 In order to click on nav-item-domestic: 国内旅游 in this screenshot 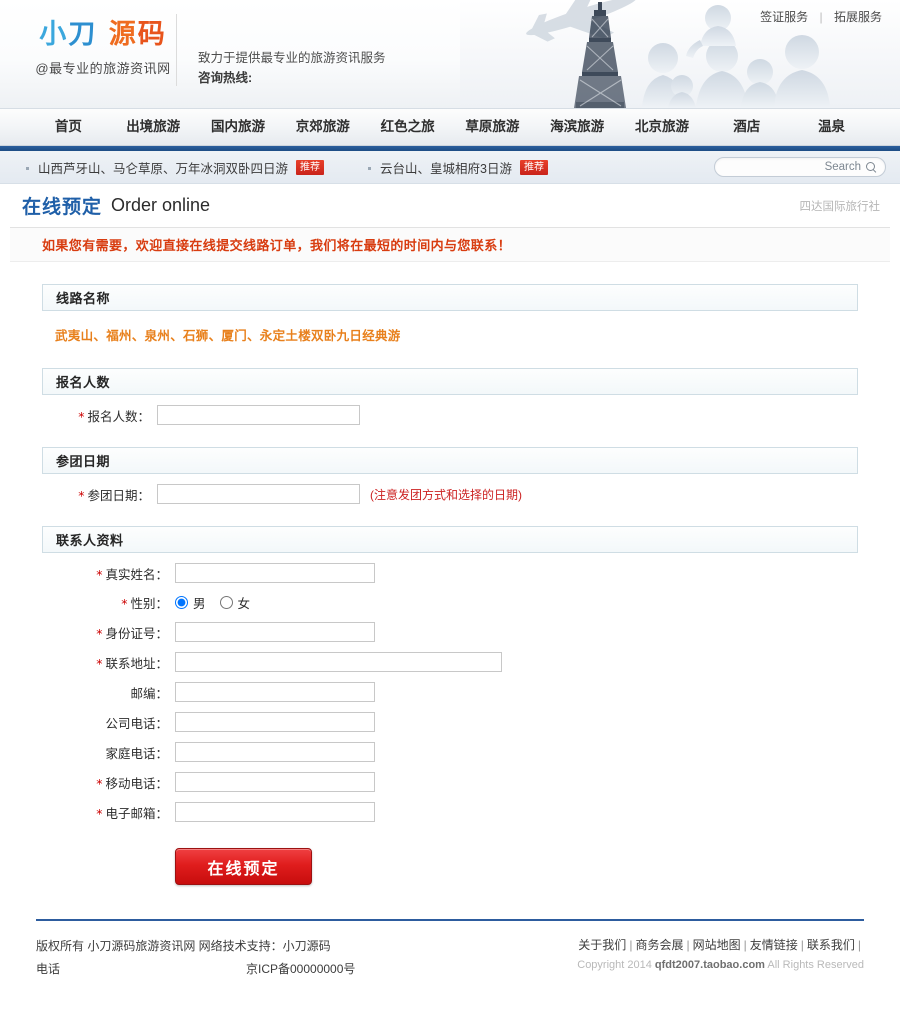, I will do `click(238, 127)`.